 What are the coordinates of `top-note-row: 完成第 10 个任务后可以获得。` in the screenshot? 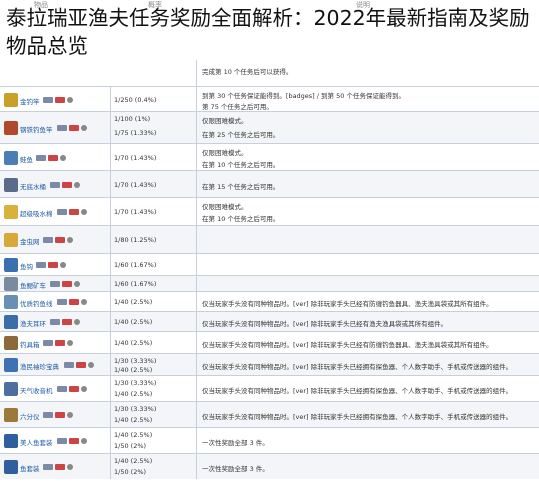 It's located at (269, 73).